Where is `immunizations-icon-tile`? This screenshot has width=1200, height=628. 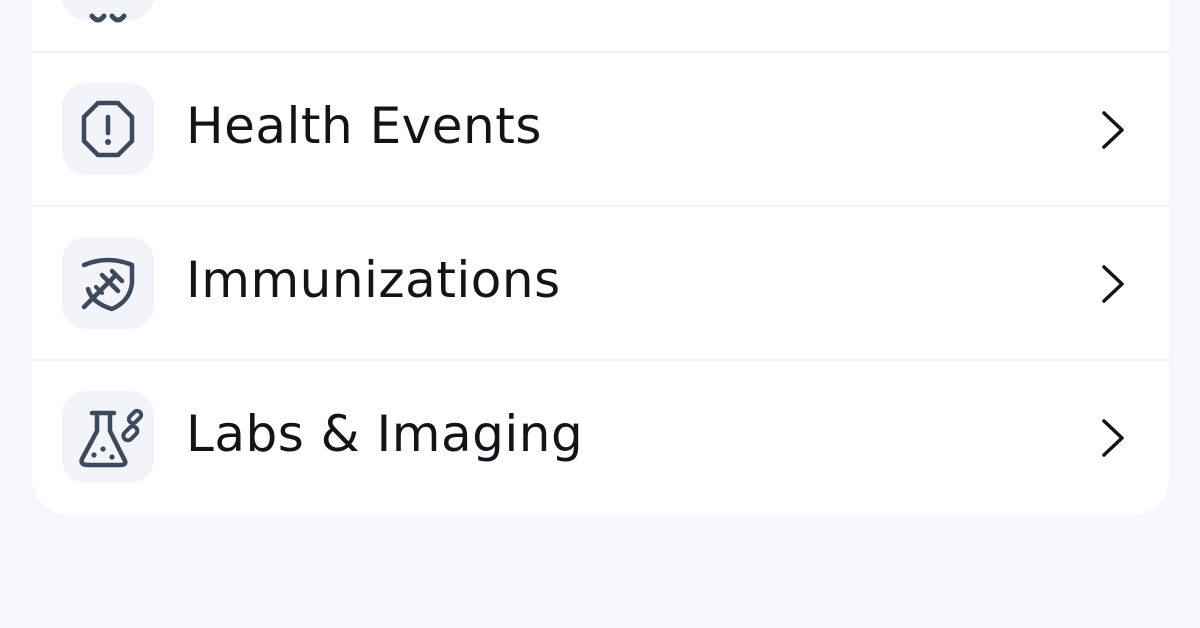 immunizations-icon-tile is located at coordinates (108, 283).